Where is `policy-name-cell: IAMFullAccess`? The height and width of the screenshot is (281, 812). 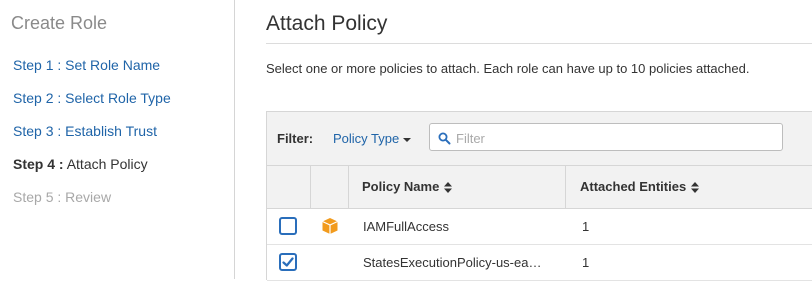
policy-name-cell: IAMFullAccess is located at coordinates (406, 226).